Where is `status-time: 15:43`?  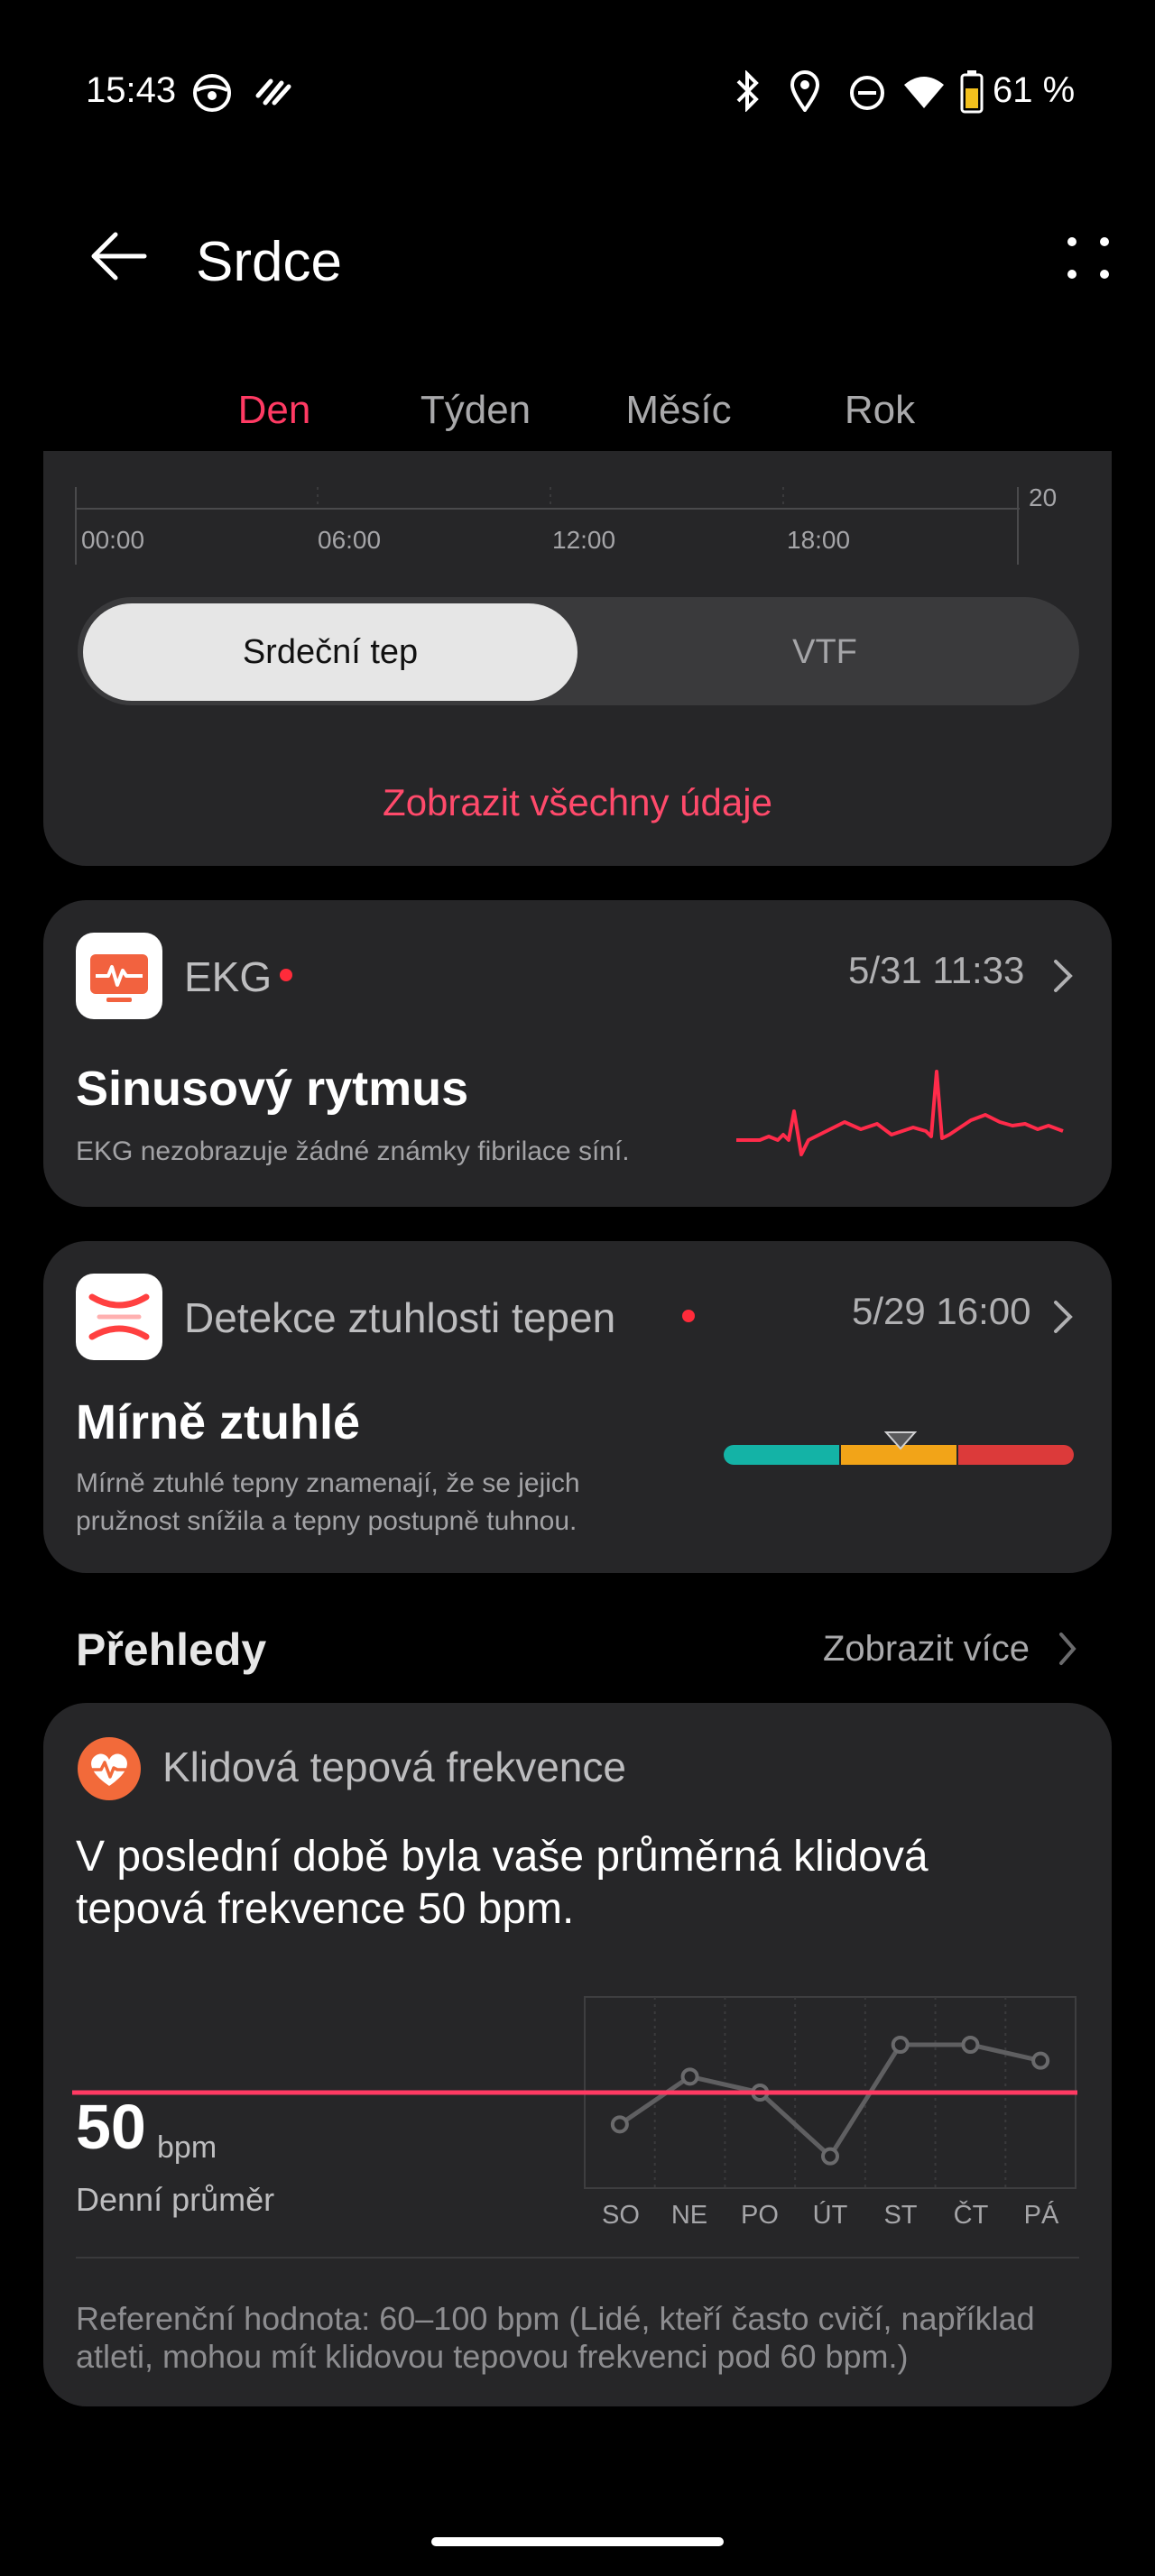 status-time: 15:43 is located at coordinates (131, 90).